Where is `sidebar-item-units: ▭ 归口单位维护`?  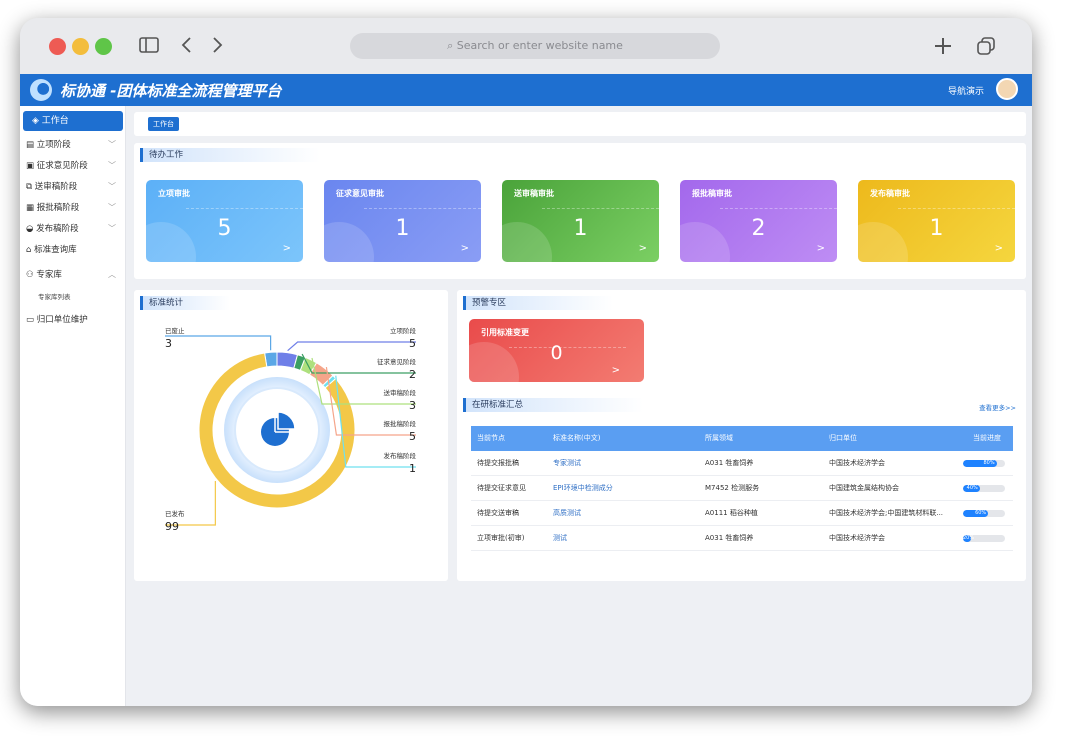
sidebar-item-units: ▭ 归口单位维护 is located at coordinates (74, 320).